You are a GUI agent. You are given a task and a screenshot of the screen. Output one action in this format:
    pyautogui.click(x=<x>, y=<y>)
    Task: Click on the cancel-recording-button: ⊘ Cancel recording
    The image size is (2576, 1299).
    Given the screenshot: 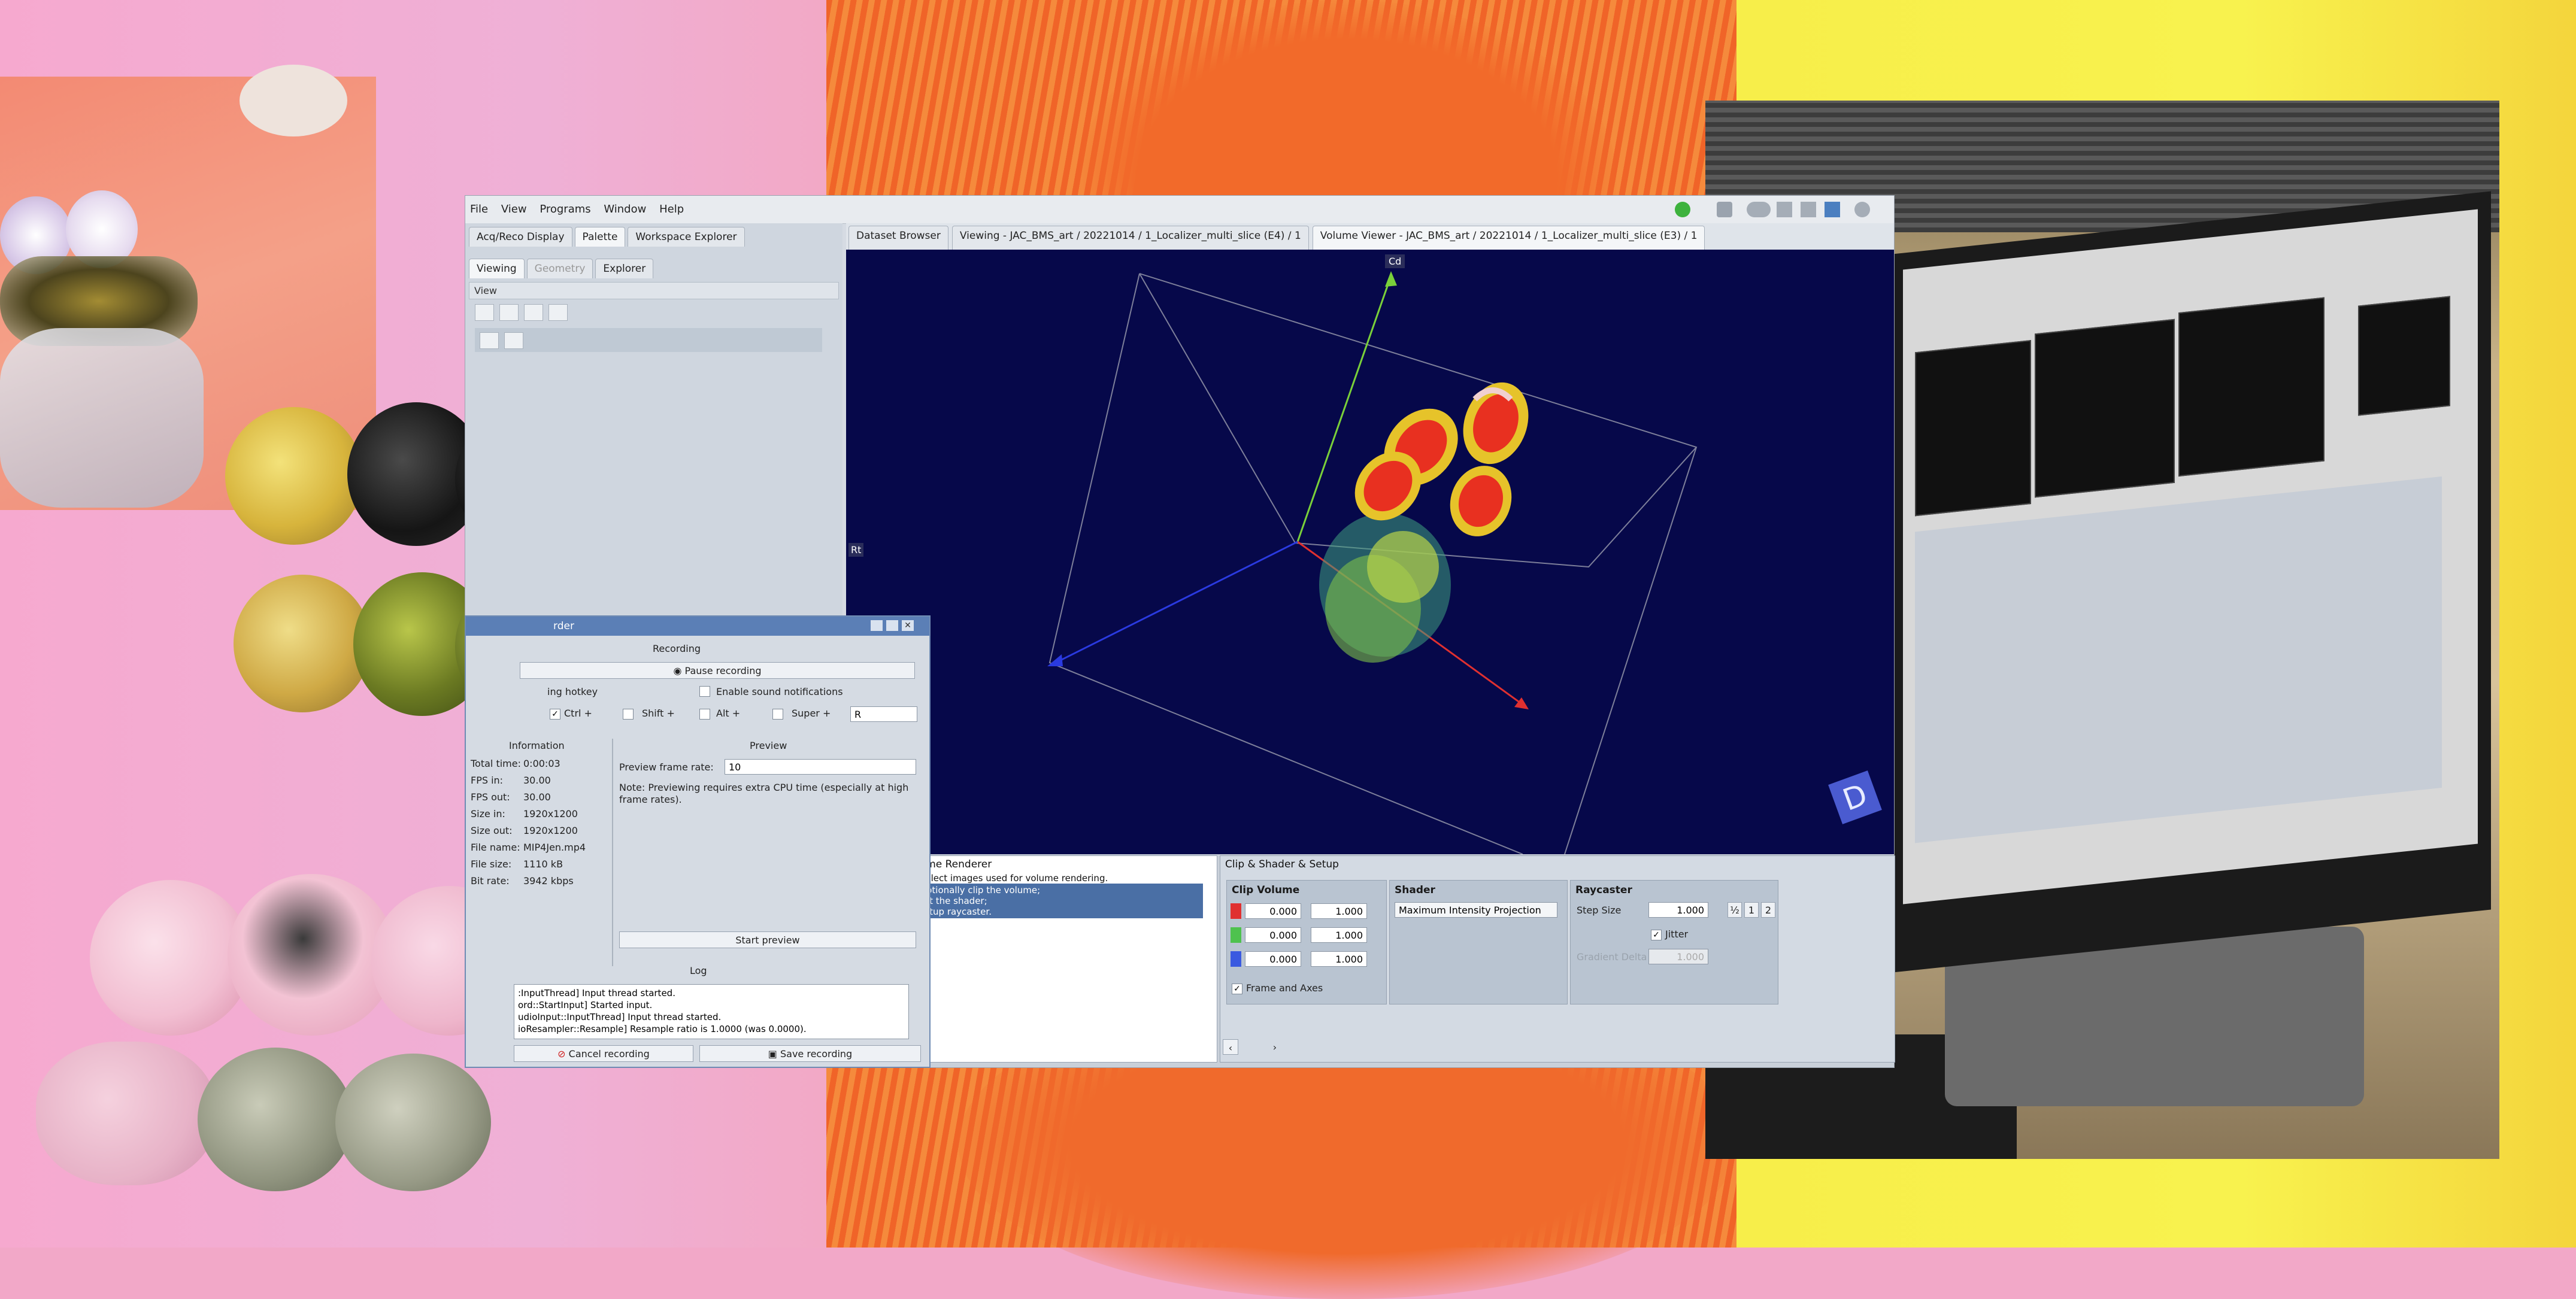 What is the action you would take?
    pyautogui.click(x=603, y=1053)
    